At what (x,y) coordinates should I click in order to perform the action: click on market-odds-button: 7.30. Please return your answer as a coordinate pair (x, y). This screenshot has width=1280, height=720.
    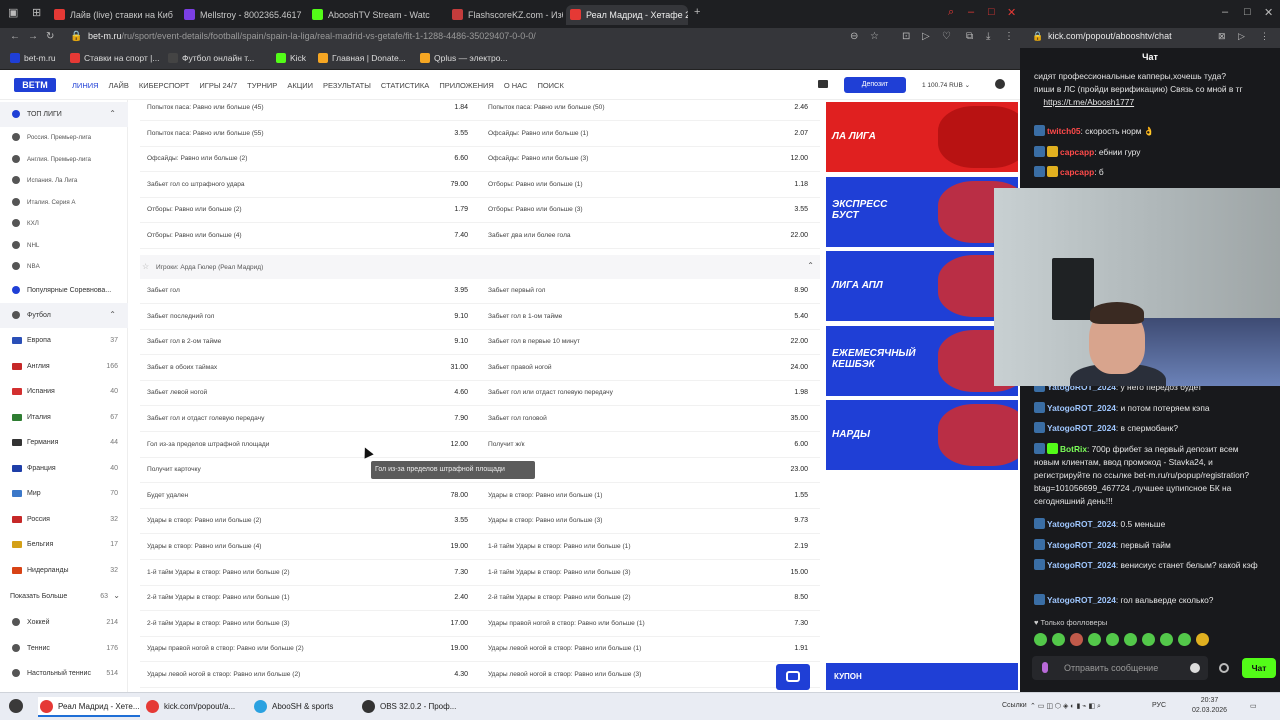
    Looking at the image, I should click on (454, 572).